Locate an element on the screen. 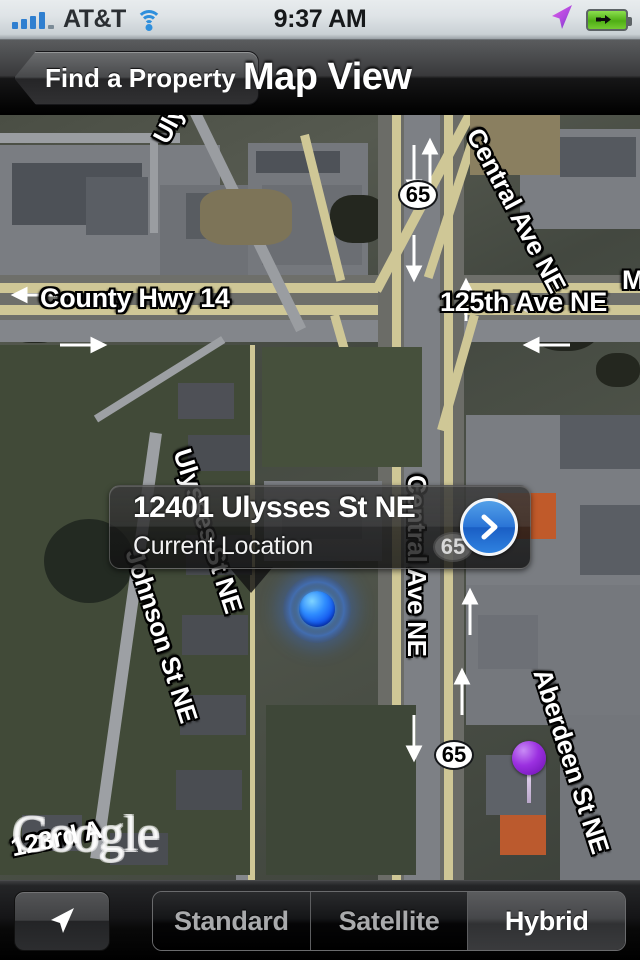 The height and width of the screenshot is (960, 640). status-bar: AT&T 9:37 AM is located at coordinates (320, 20).